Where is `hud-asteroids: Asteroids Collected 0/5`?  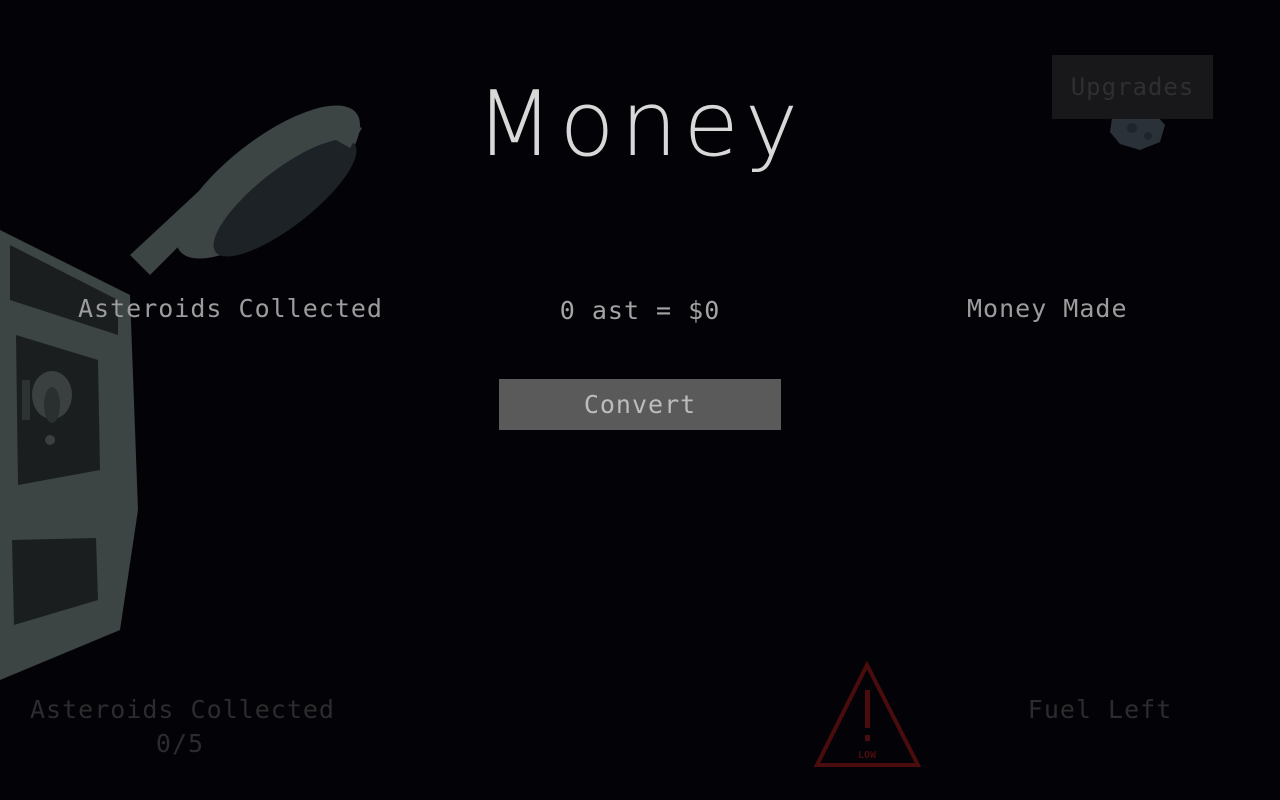 hud-asteroids: Asteroids Collected 0/5 is located at coordinates (182, 727).